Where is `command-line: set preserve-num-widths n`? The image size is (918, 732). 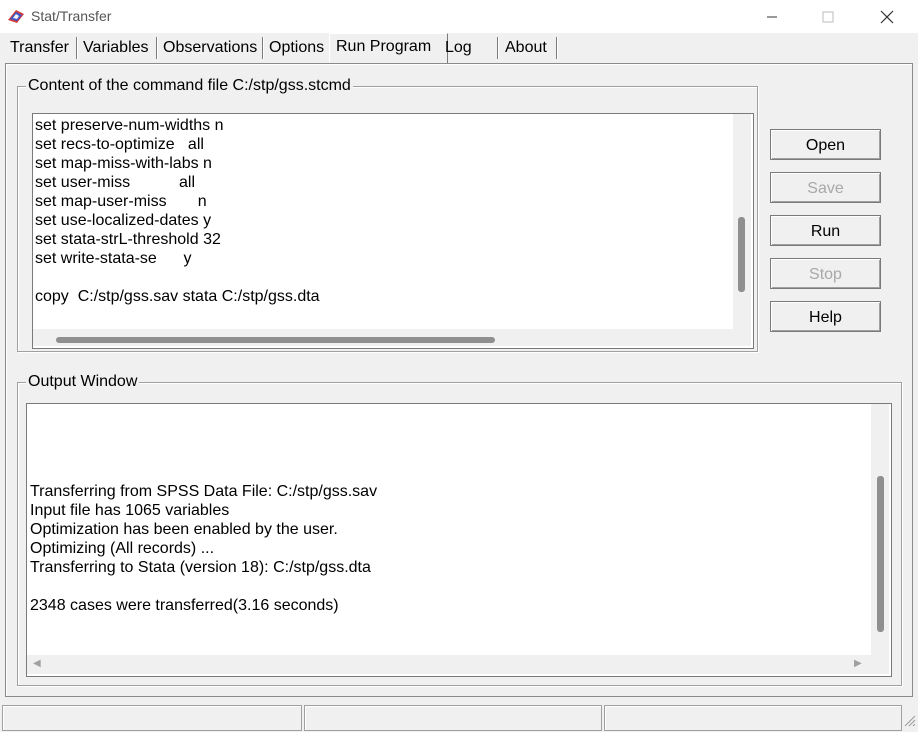 command-line: set preserve-num-widths n is located at coordinates (129, 125).